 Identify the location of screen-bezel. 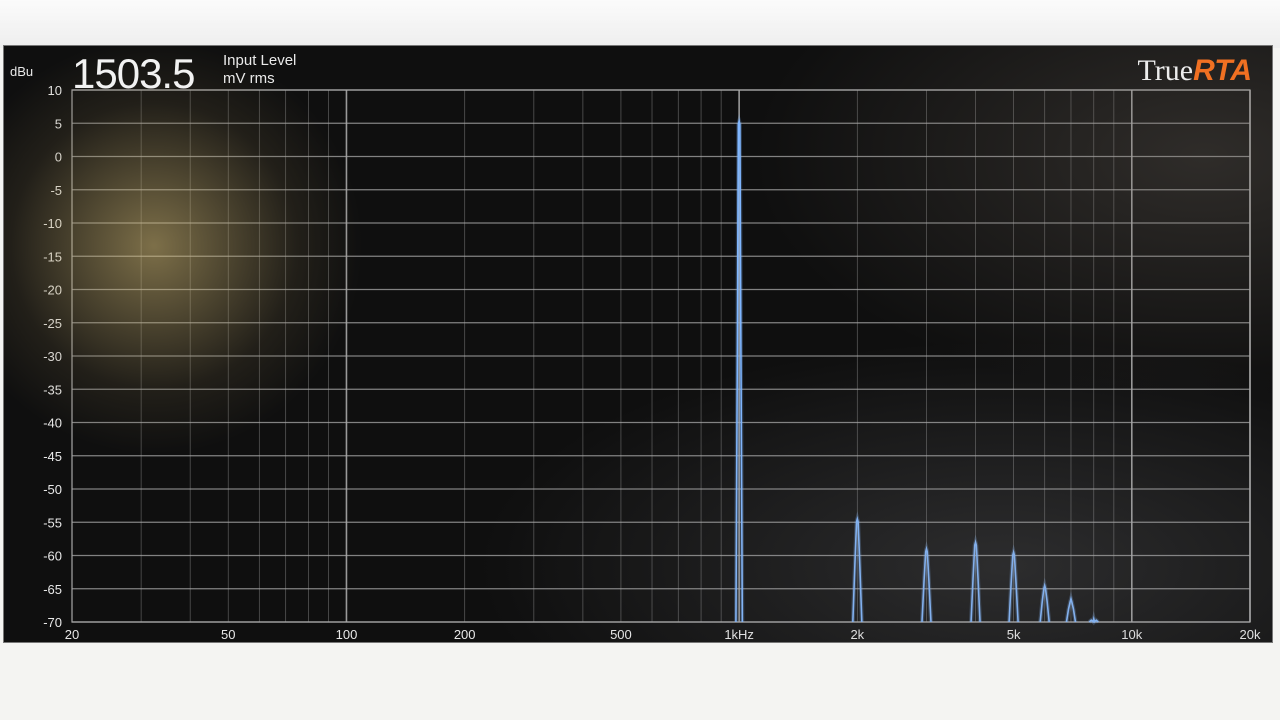
(640, 24).